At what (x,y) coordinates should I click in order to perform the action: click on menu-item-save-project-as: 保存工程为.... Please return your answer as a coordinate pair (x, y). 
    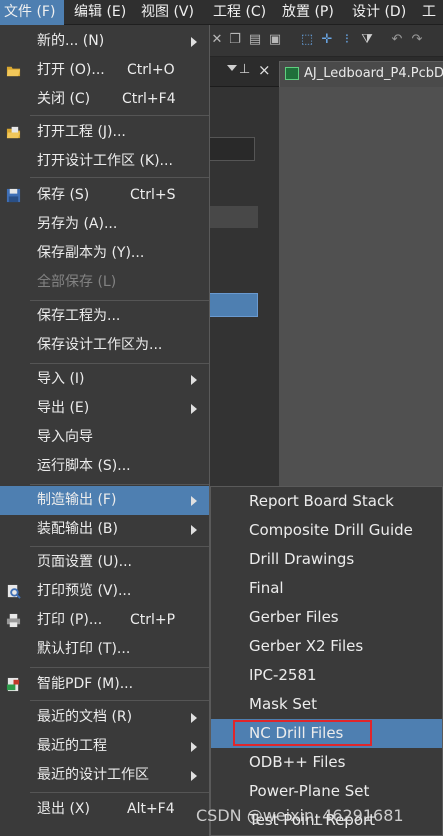
    Looking at the image, I should click on (104, 316).